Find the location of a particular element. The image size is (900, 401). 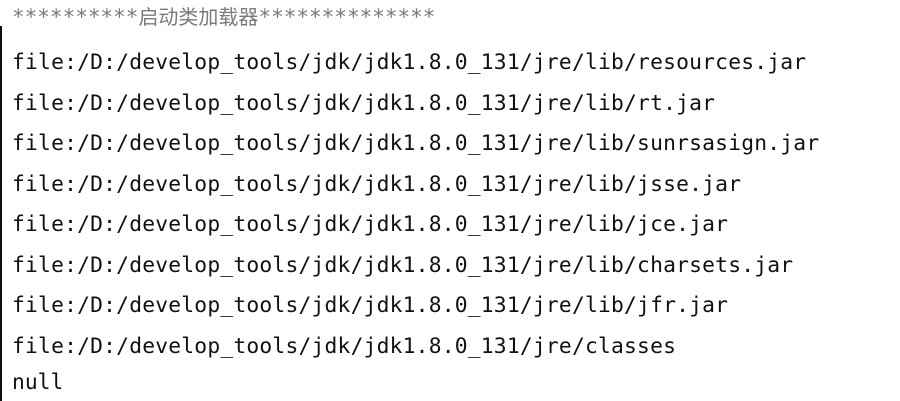

null-output-line: null is located at coordinates (38, 382).